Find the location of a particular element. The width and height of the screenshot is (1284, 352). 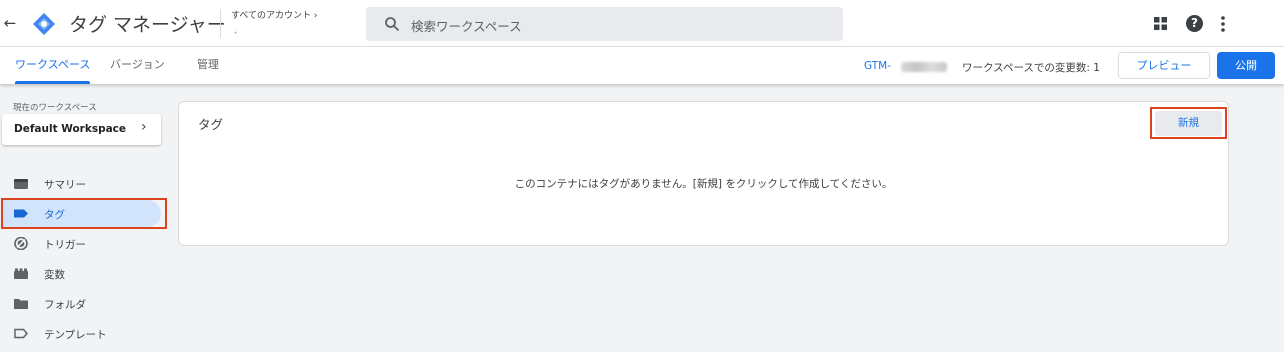

search-input: 検索ワークスペース is located at coordinates (466, 25).